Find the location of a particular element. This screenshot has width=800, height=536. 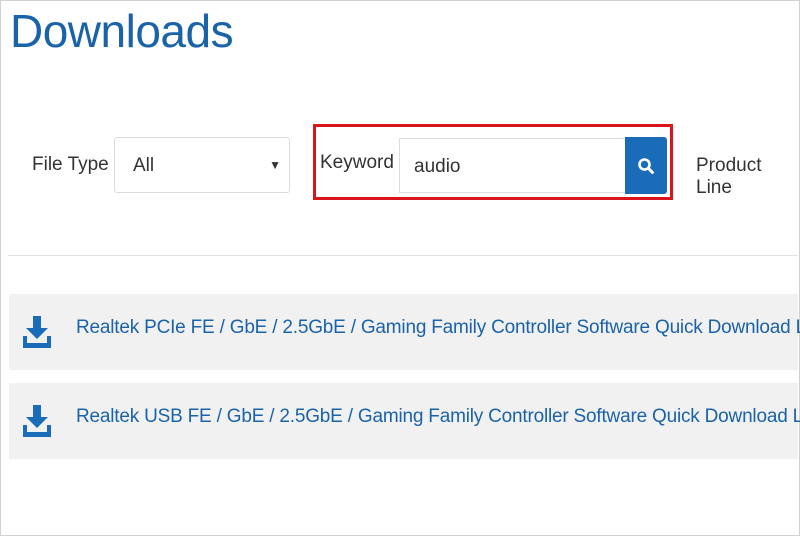

keyword-label: Keyword is located at coordinates (357, 162).